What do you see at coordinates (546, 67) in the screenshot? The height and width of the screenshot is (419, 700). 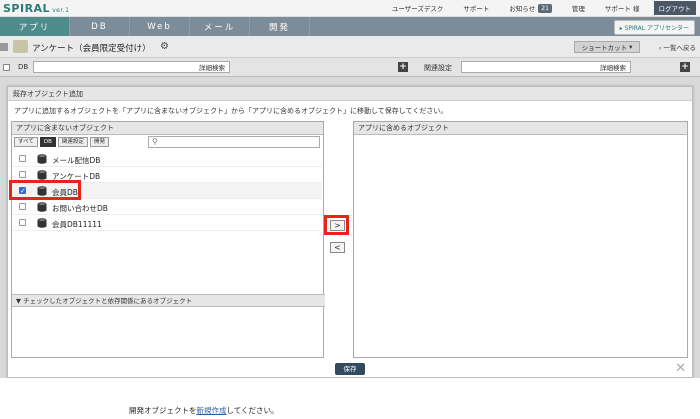 I see `related-search-input: 詳細検索` at bounding box center [546, 67].